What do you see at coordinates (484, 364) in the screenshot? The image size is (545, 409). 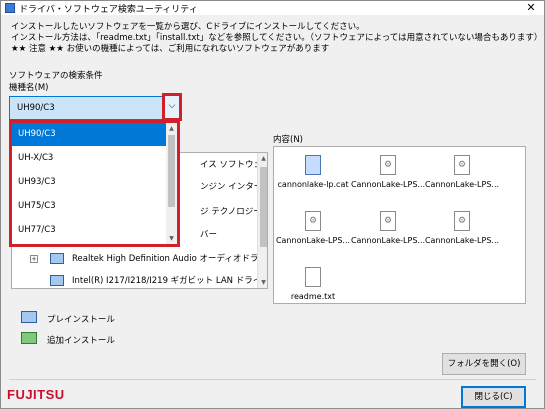 I see `open-folder-button: フォルダを開く(O)` at bounding box center [484, 364].